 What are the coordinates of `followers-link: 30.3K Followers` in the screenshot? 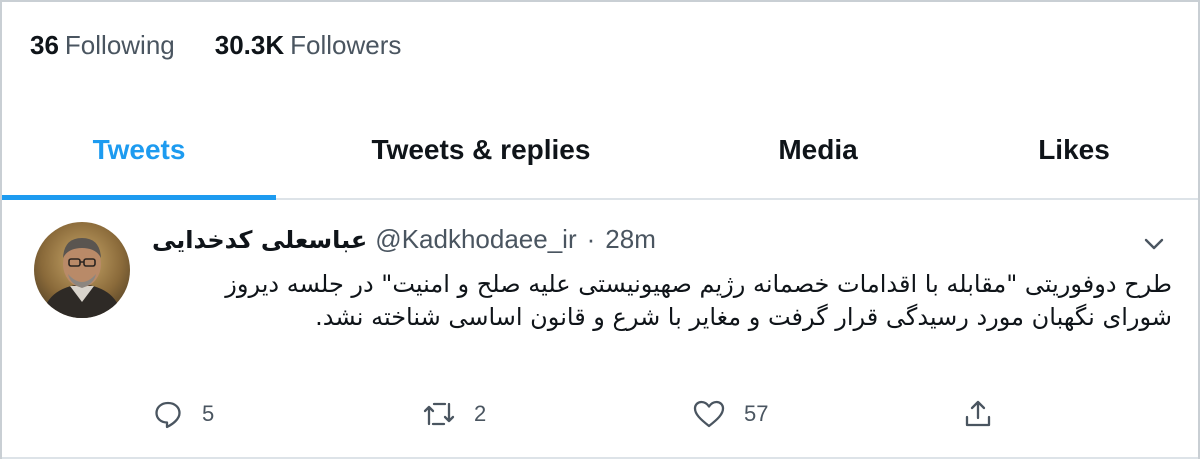 It's located at (308, 45).